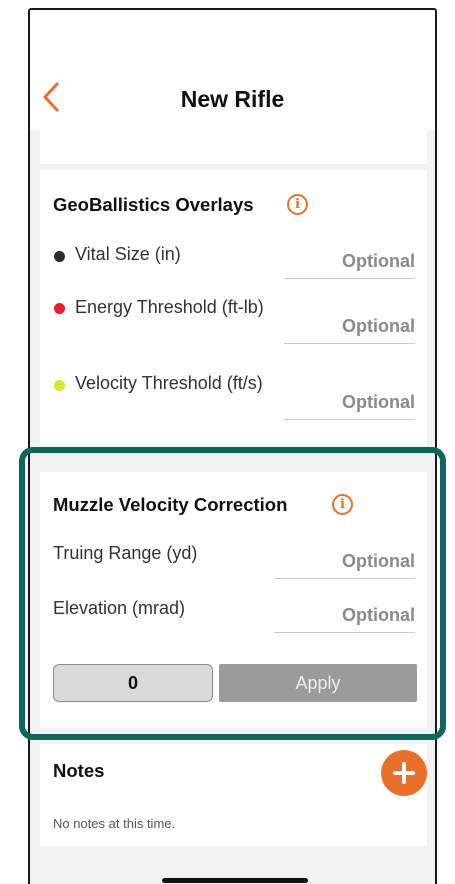  What do you see at coordinates (59, 256) in the screenshot?
I see `vital-size-dot` at bounding box center [59, 256].